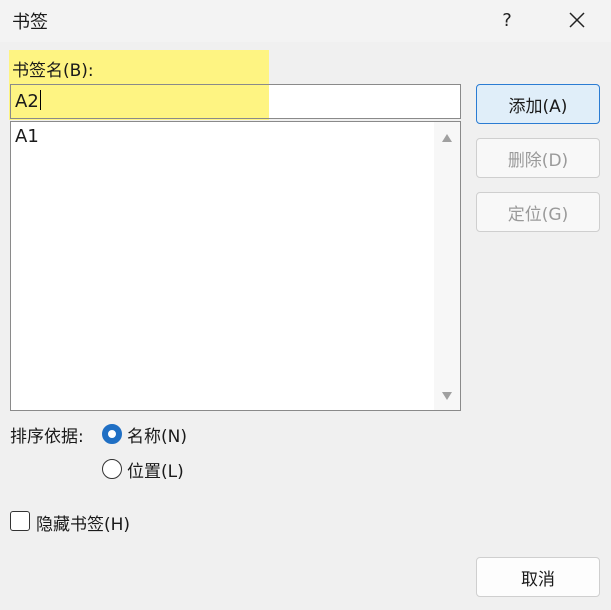 The image size is (611, 610). I want to click on bookmark-name-value: A2, so click(28, 101).